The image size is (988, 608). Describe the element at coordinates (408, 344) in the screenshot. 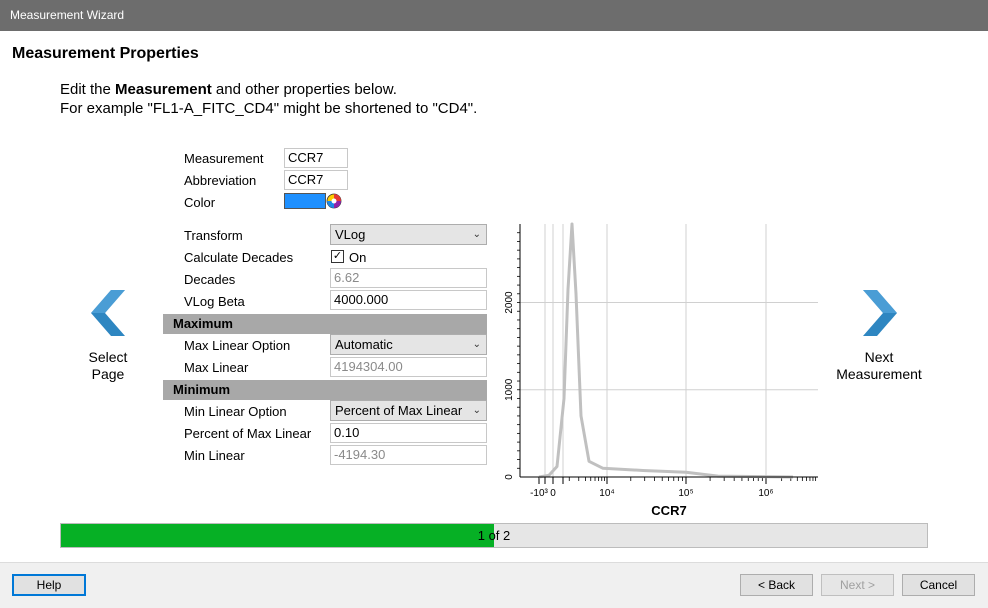

I see `max-linear-option-select: Automatic ⌄` at that location.